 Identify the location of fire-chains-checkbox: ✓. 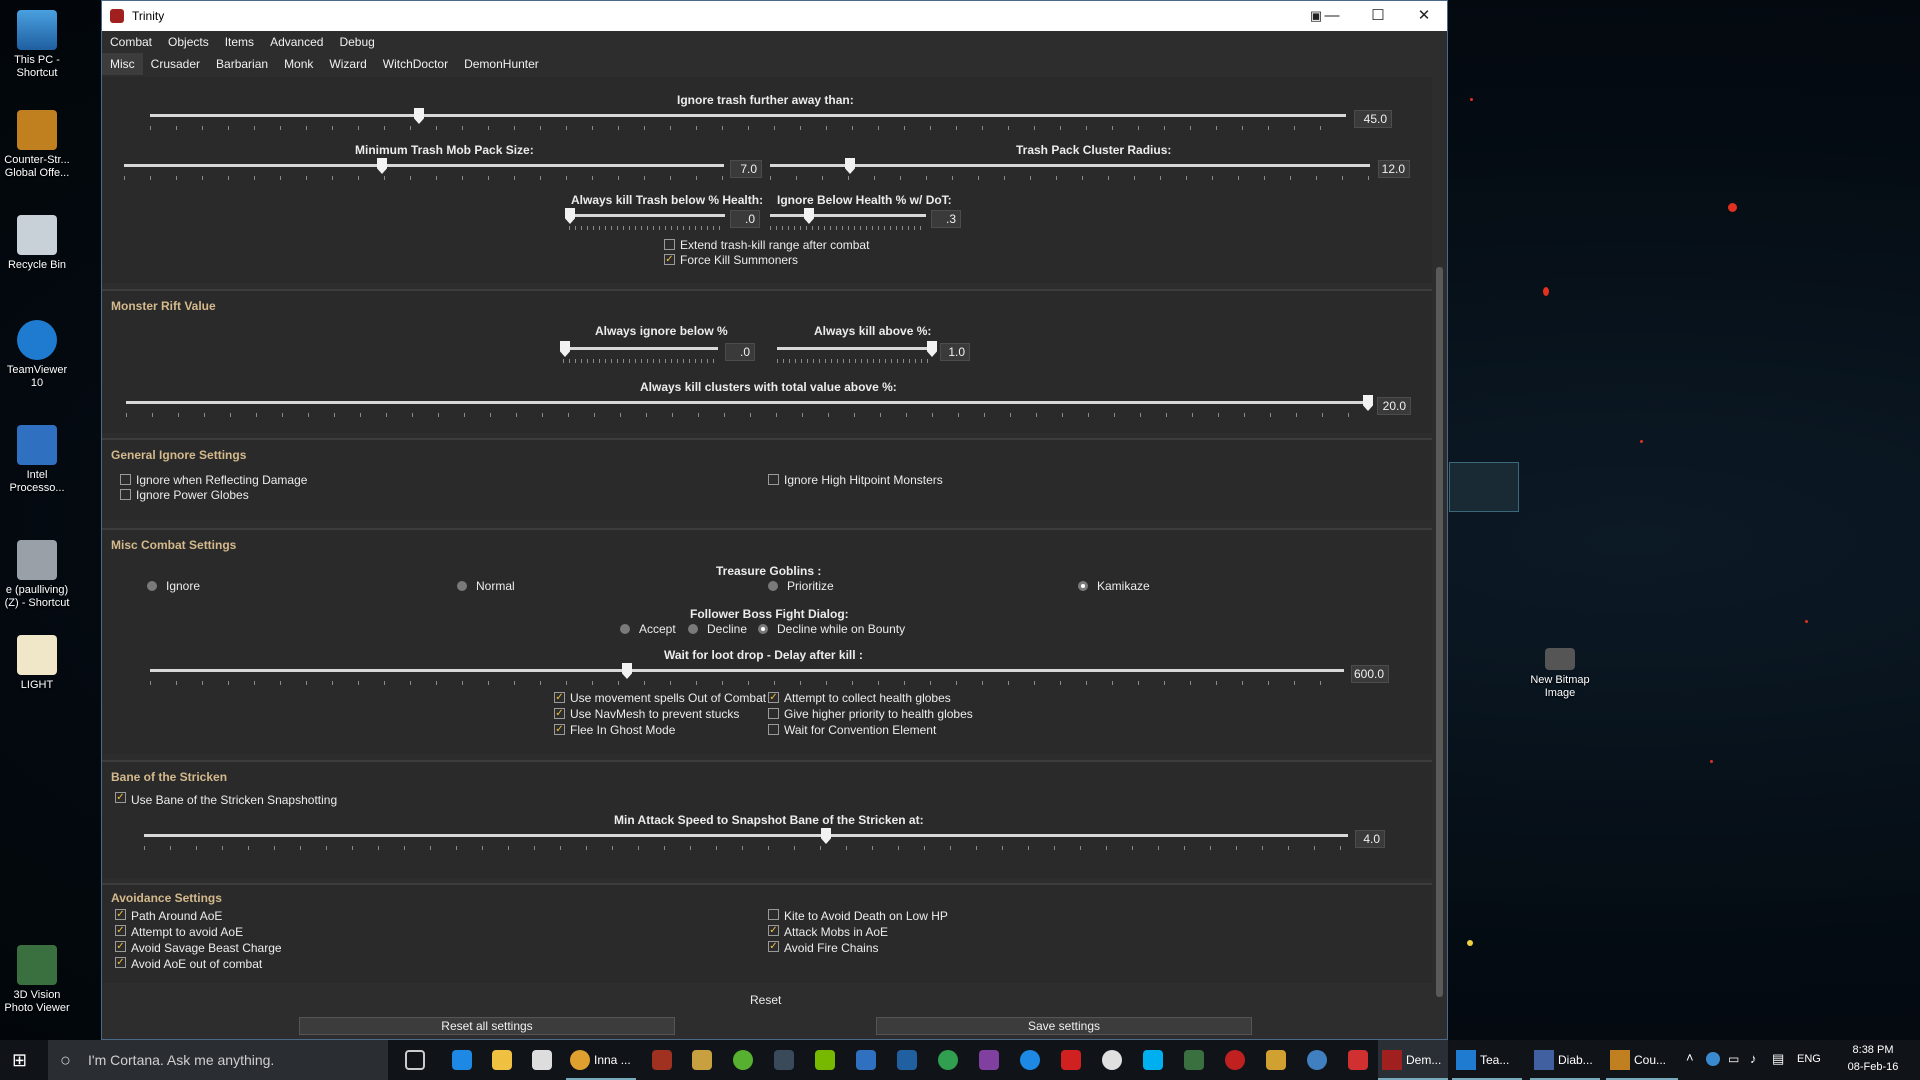
(773, 946).